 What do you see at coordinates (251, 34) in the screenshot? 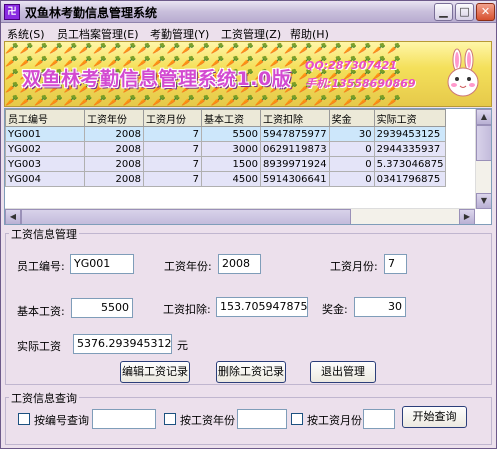
I see `menu-salary: 工资管理(Z)` at bounding box center [251, 34].